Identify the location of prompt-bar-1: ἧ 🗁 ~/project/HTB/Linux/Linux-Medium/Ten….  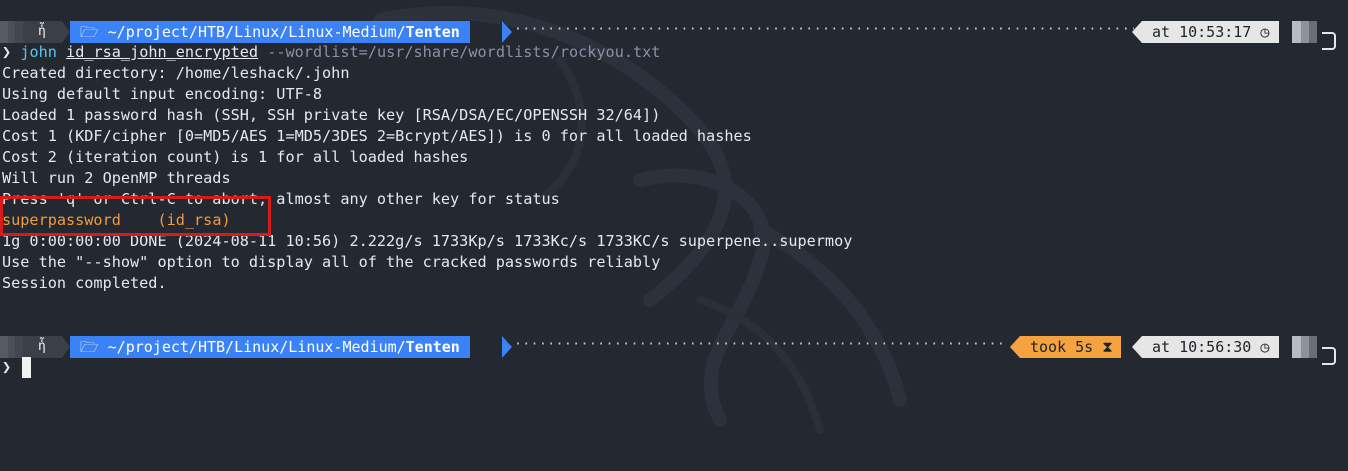
(674, 35).